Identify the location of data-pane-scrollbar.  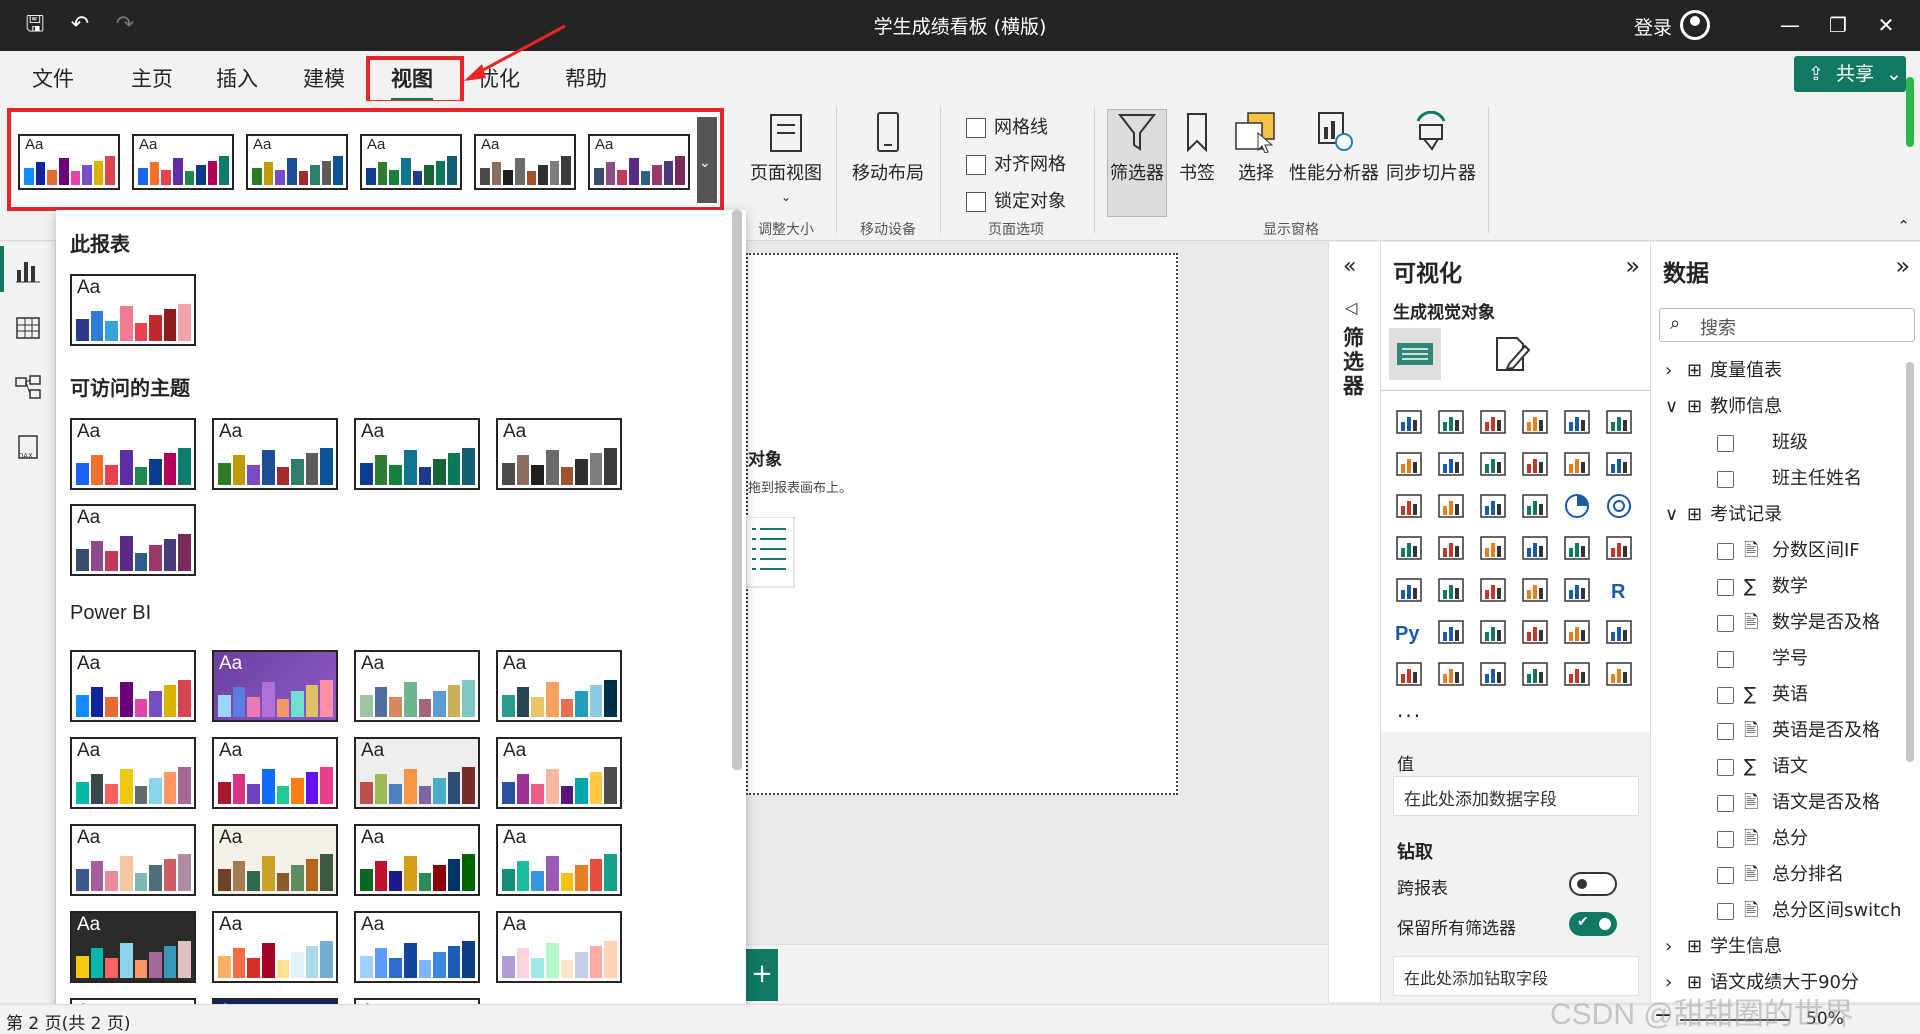
(1910, 562).